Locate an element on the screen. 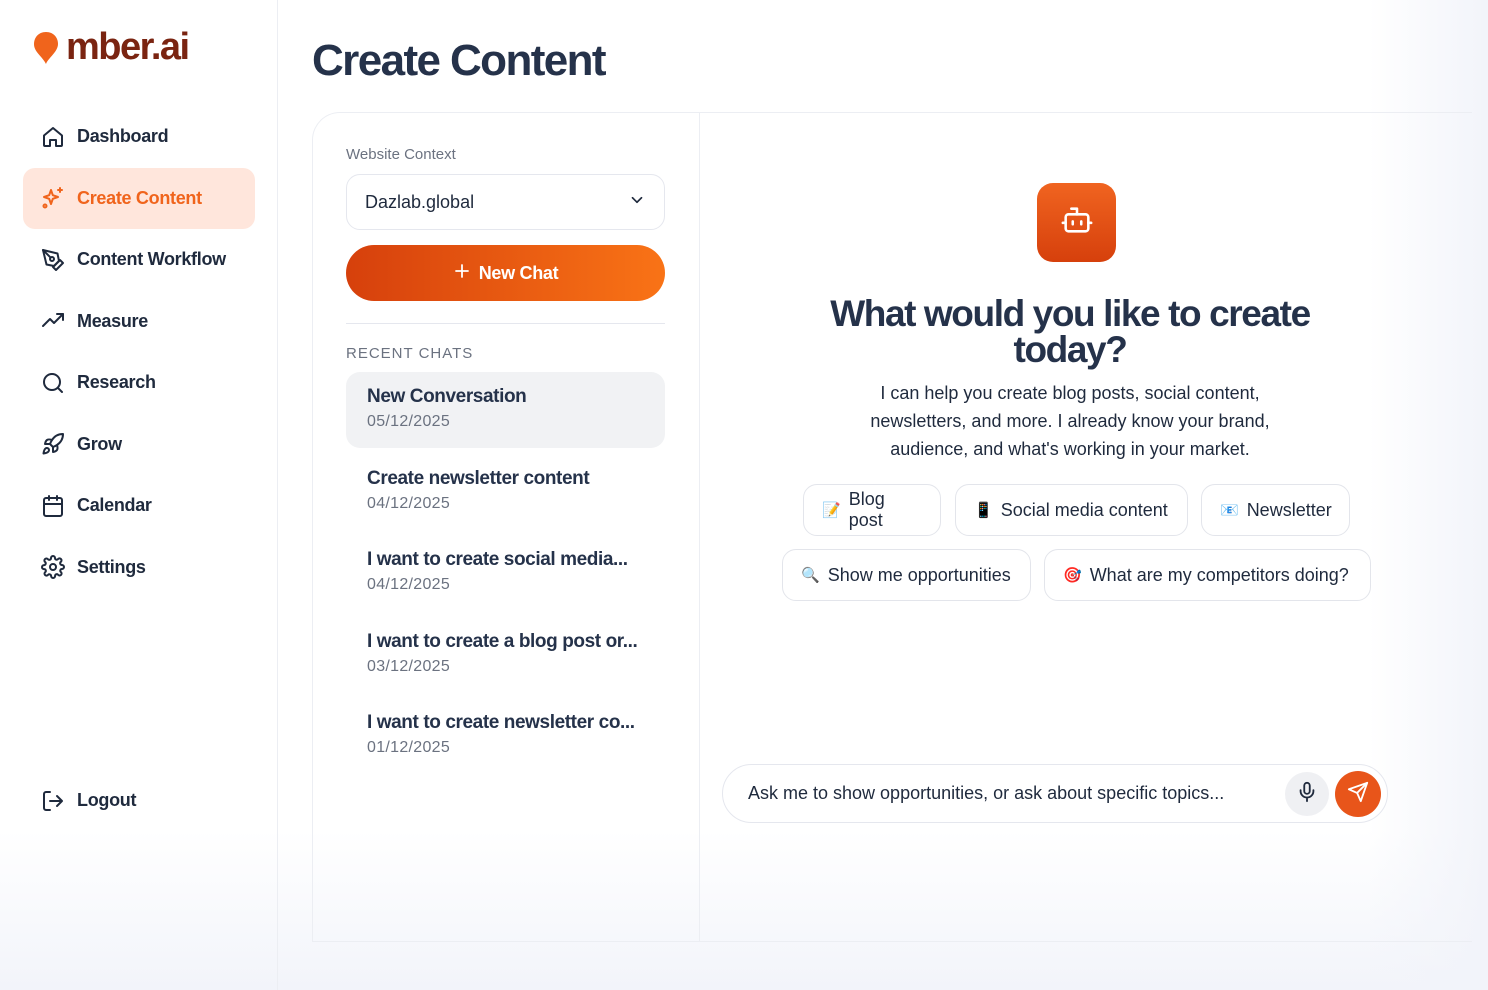  sidebar-item-calendar: Calendar is located at coordinates (139, 506).